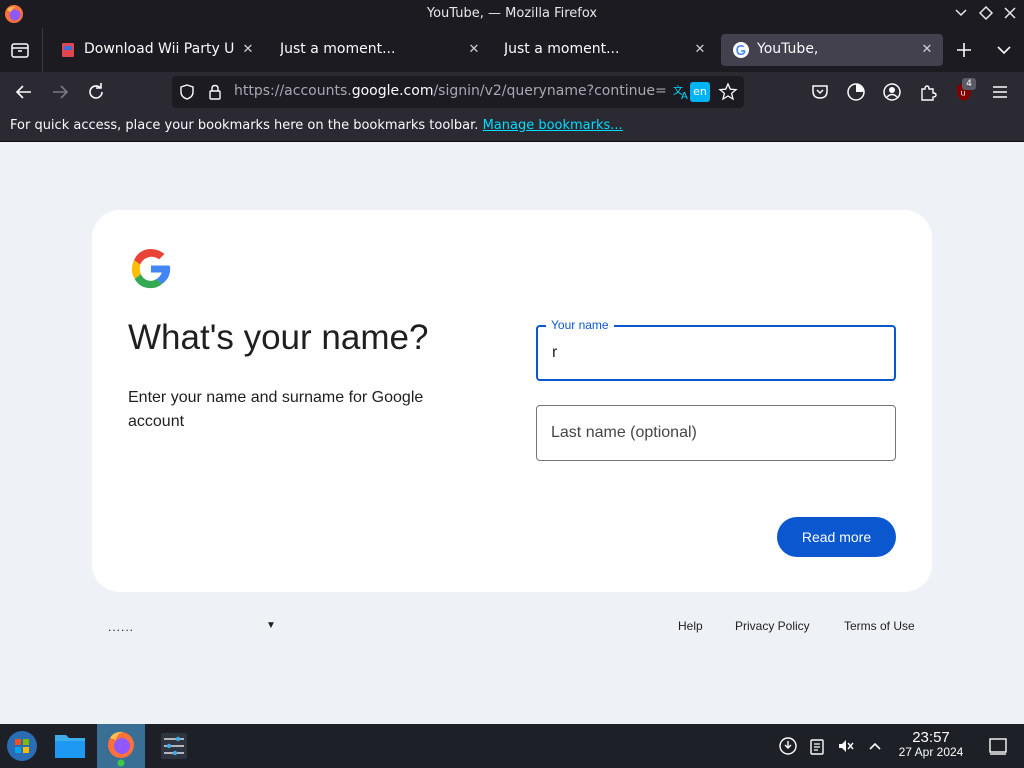 This screenshot has width=1024, height=768. Describe the element at coordinates (1000, 92) in the screenshot. I see `hamburger-menu-icon` at that location.